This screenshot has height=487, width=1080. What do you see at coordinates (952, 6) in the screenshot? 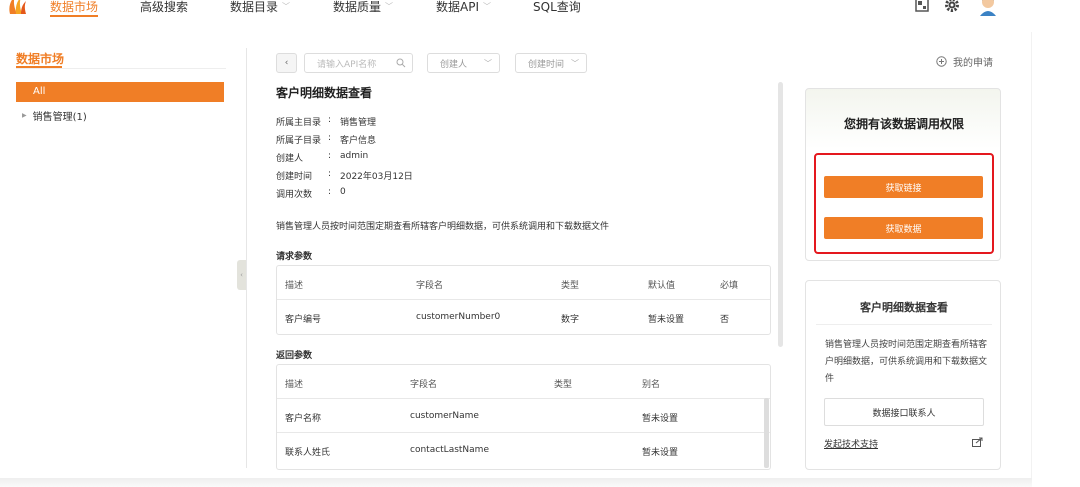
I see `gear-icon` at bounding box center [952, 6].